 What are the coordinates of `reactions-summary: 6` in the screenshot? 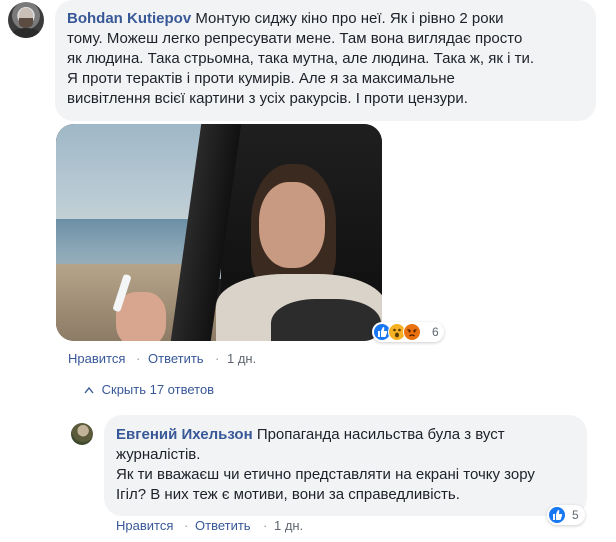 It's located at (408, 332).